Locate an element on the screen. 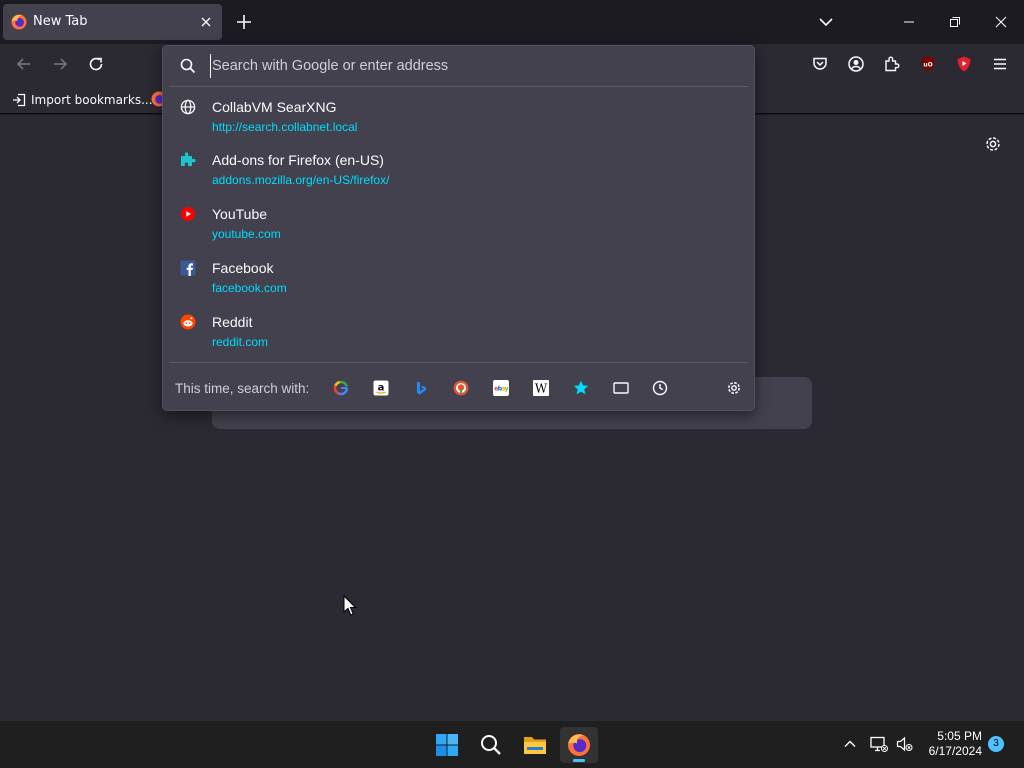 Image resolution: width=1024 pixels, height=768 pixels. result-title: CollabVM SearXNG is located at coordinates (274, 107).